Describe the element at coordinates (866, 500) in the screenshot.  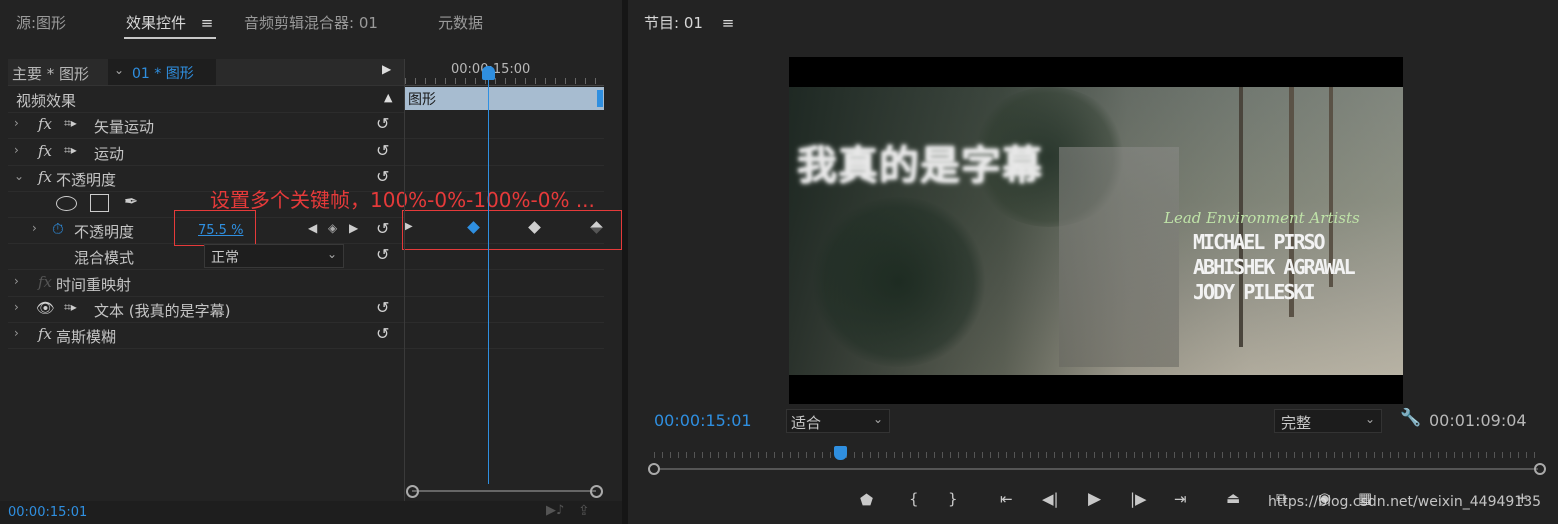
I see `add-marker-icon: ⬟` at that location.